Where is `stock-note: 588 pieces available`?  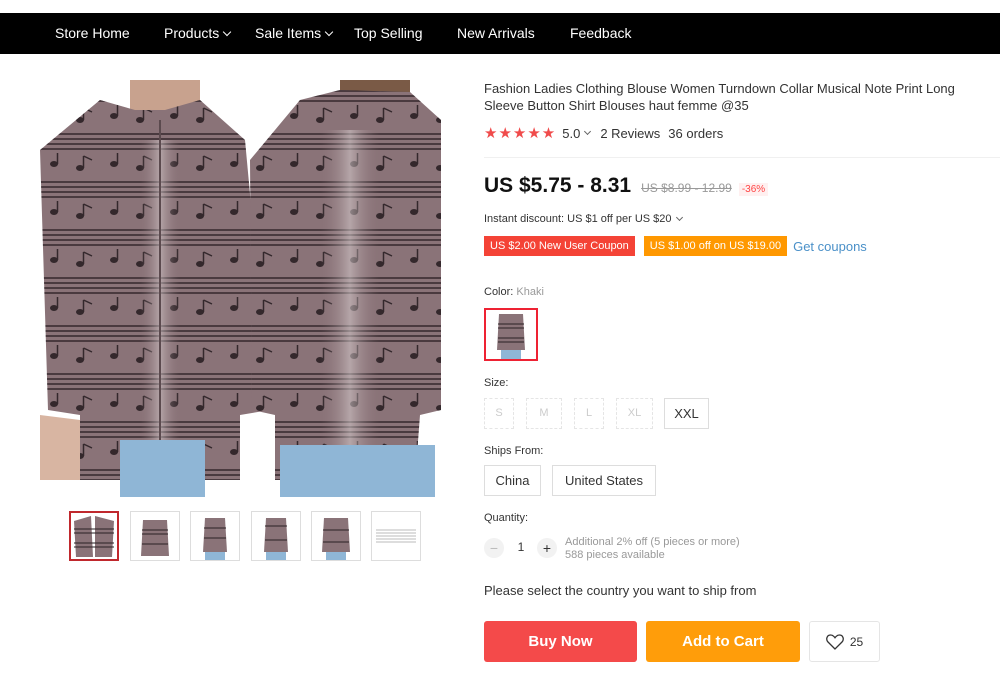 stock-note: 588 pieces available is located at coordinates (615, 555).